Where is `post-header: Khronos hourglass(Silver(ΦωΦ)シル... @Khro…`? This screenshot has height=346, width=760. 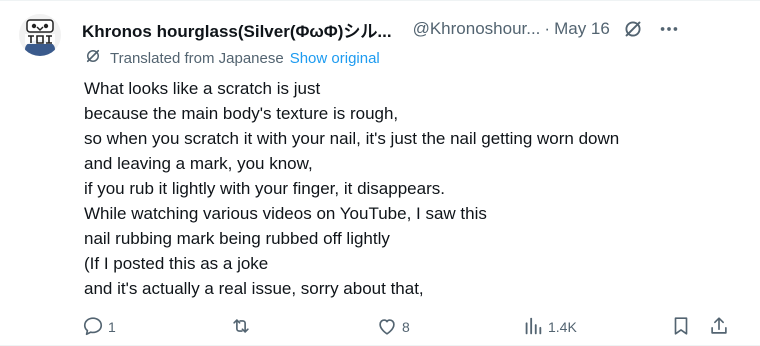
post-header: Khronos hourglass(Silver(ΦωΦ)シル... @Khro… is located at coordinates (414, 29).